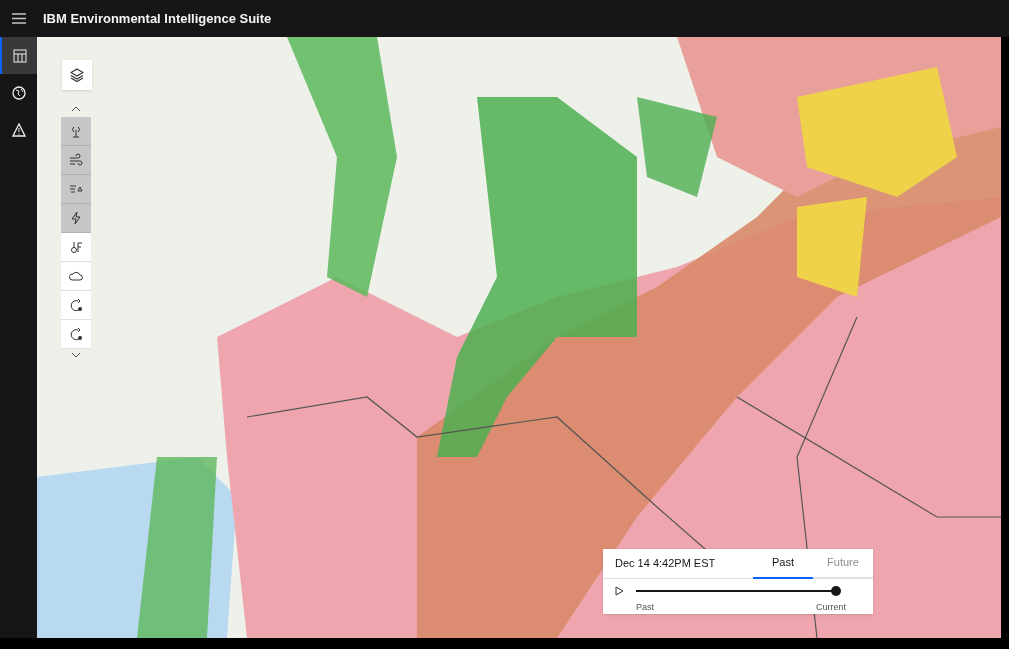 This screenshot has height=649, width=1009. What do you see at coordinates (76, 160) in the screenshot?
I see `wind-icon` at bounding box center [76, 160].